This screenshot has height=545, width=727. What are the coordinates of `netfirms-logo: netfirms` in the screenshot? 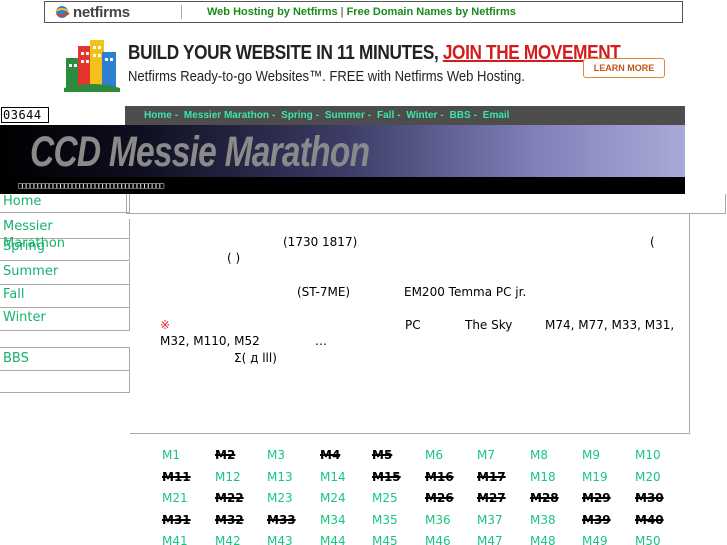 It's located at (92, 12).